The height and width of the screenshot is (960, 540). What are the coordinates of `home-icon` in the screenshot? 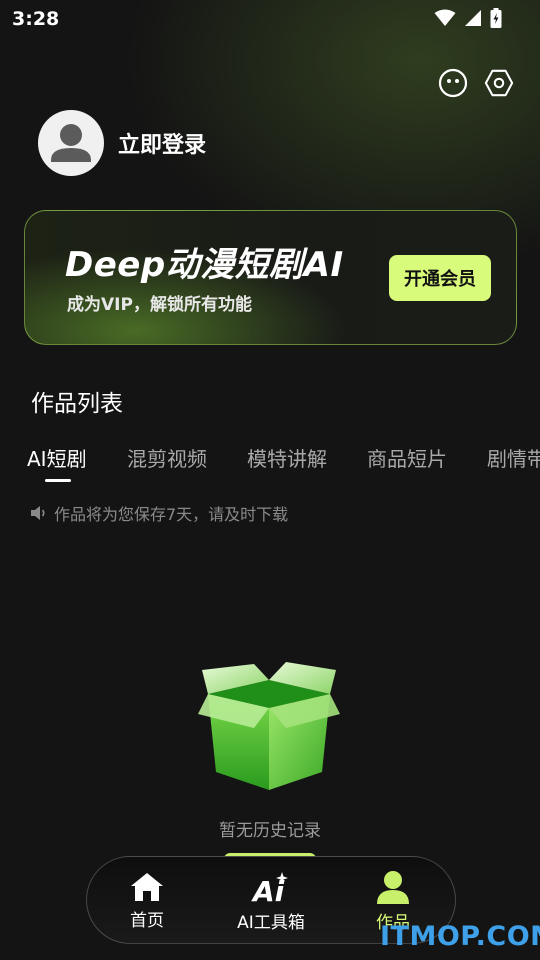 It's located at (147, 886).